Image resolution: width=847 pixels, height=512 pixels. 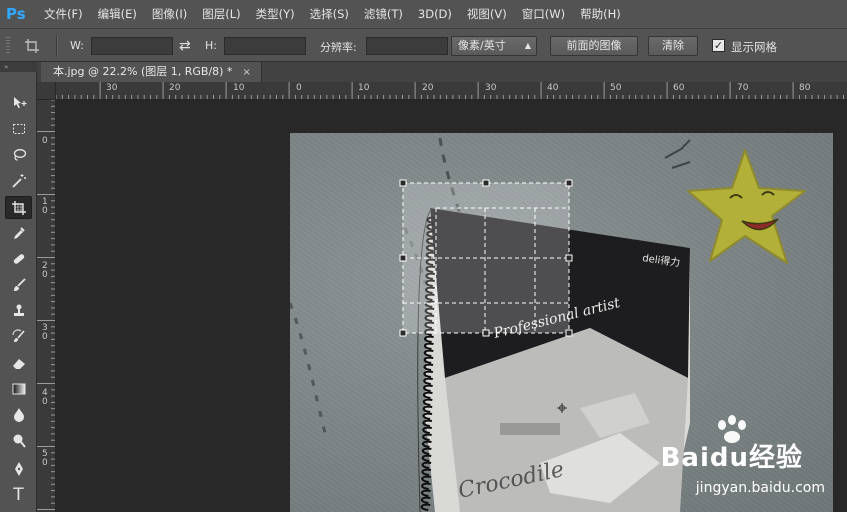 I want to click on select-arrows-icon: ▲, so click(x=527, y=45).